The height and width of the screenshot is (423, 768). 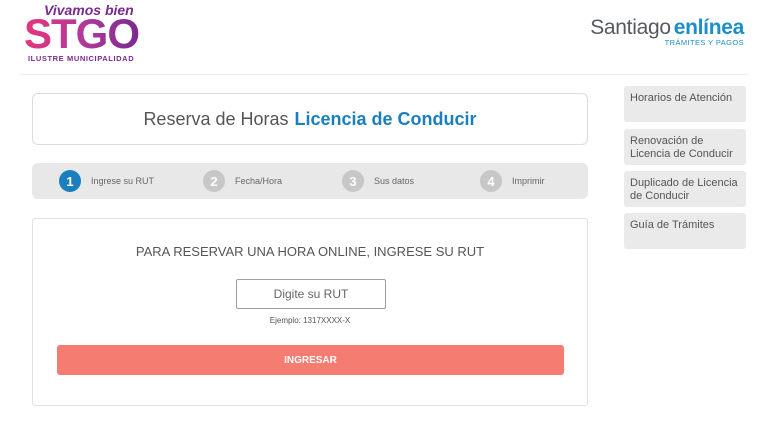 I want to click on step-4-number: 4, so click(x=491, y=181).